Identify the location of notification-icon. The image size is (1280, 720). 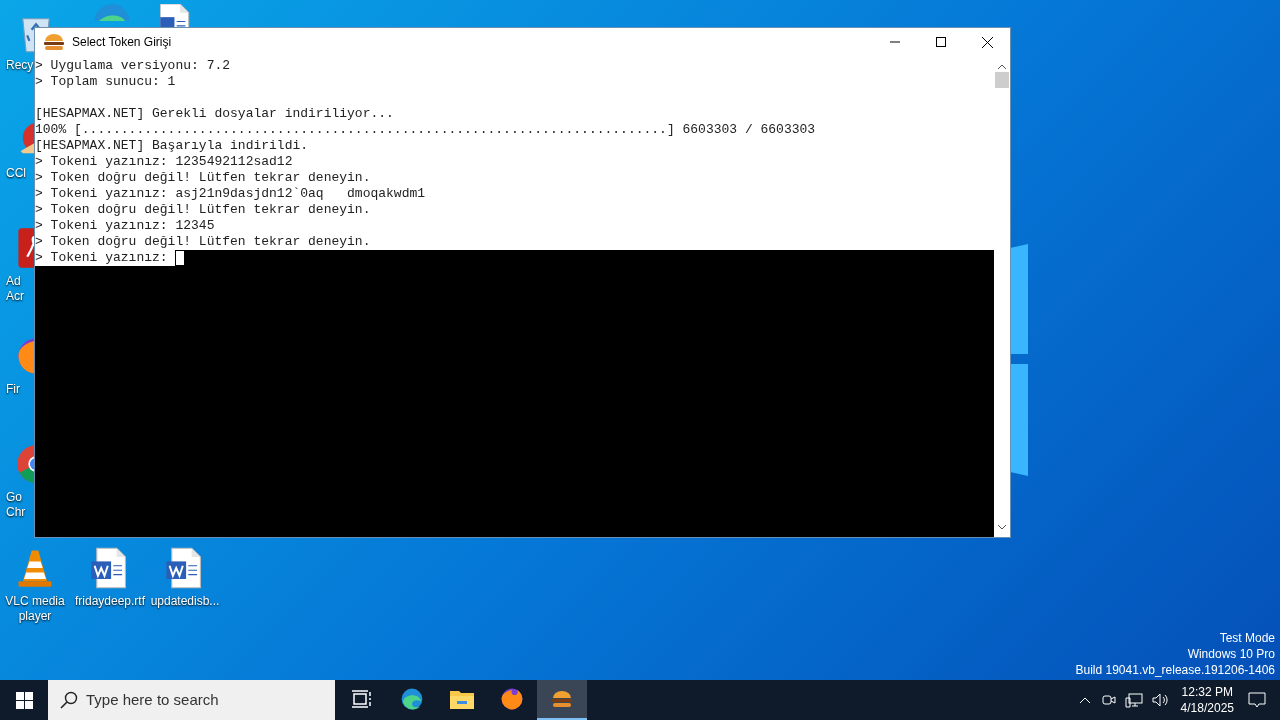
(1257, 700).